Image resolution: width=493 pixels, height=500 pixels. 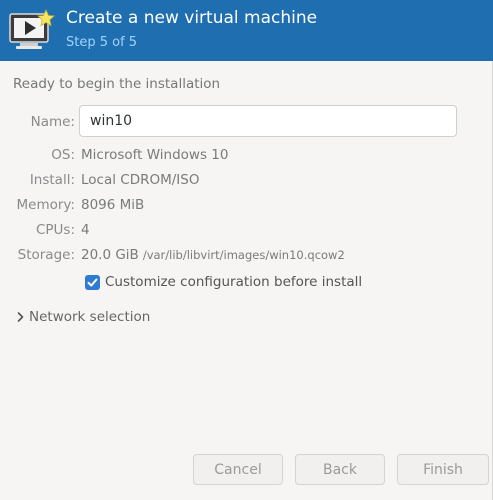 What do you see at coordinates (155, 155) in the screenshot?
I see `os-value: Microsoft Windows 10` at bounding box center [155, 155].